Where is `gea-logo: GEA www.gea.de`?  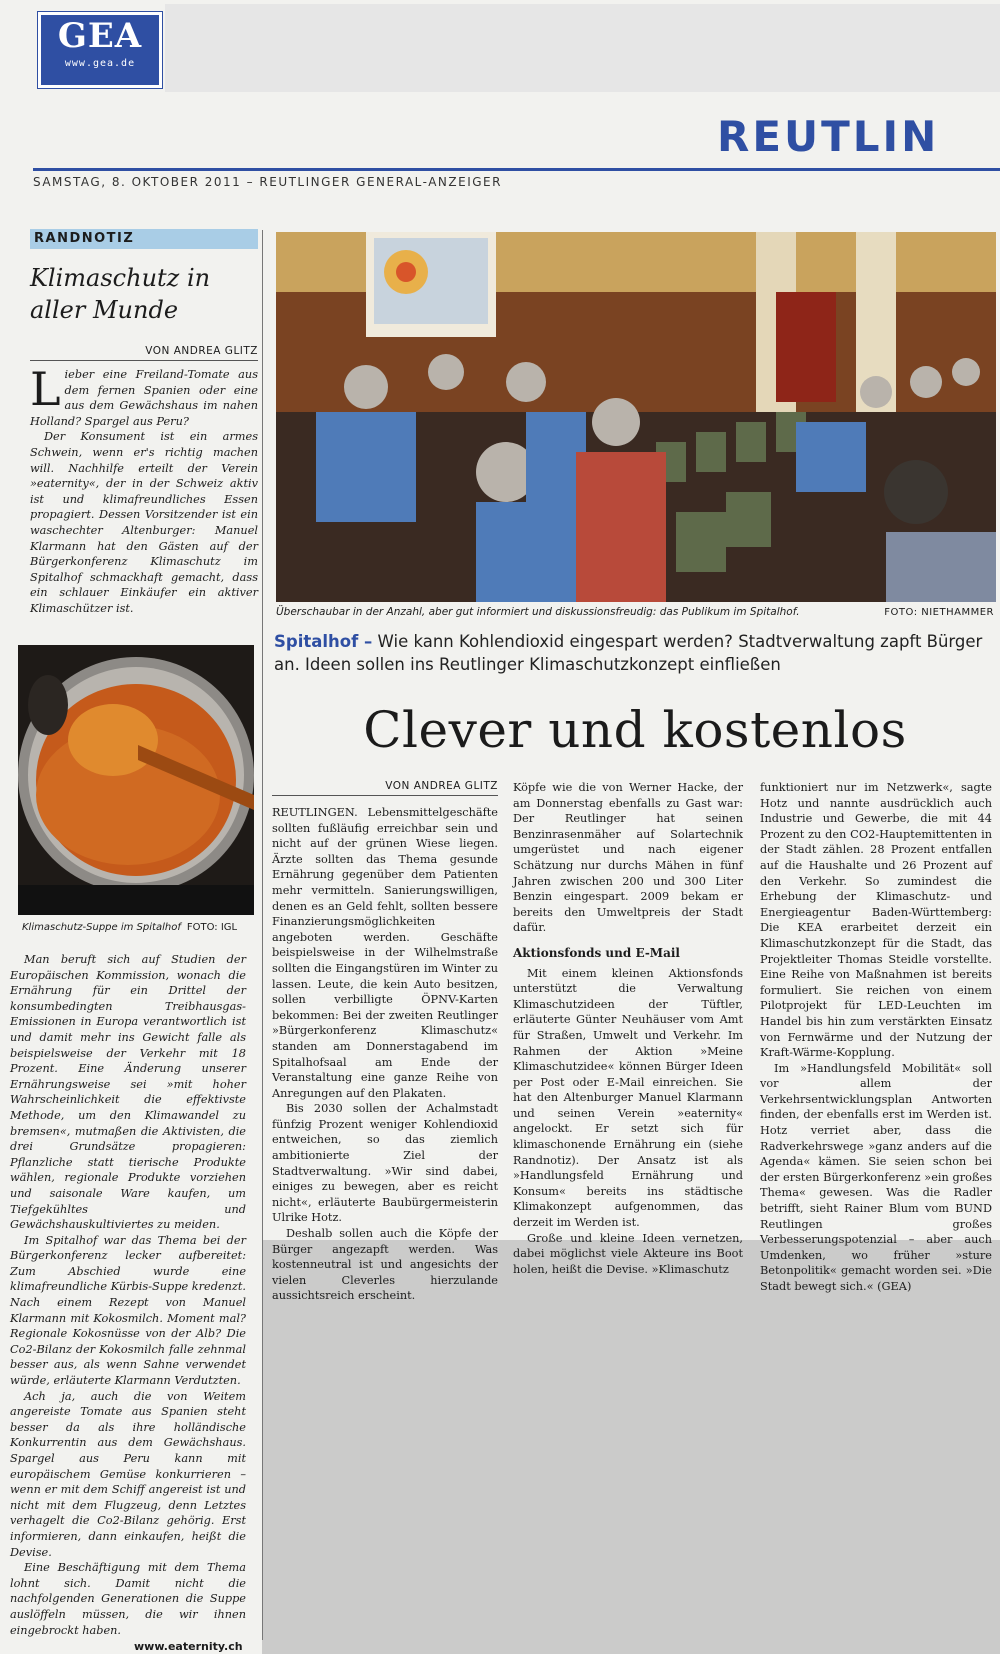
gea-logo: GEA www.gea.de is located at coordinates (100, 50).